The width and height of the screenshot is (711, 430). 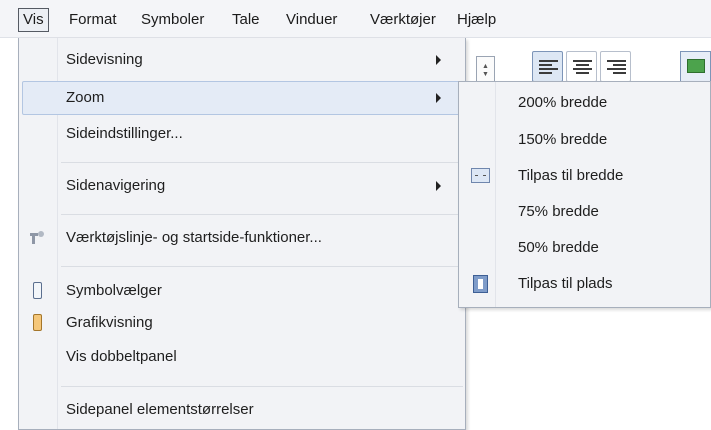 What do you see at coordinates (565, 283) in the screenshot?
I see `menu-item-label: Tilpas til plads` at bounding box center [565, 283].